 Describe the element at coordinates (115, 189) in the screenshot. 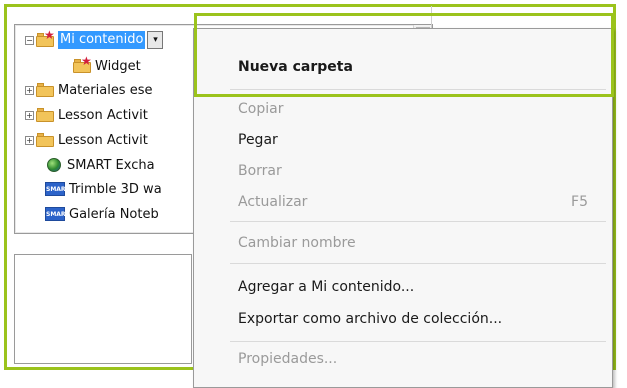

I see `tree-item-label: Trimble 3D wa` at that location.